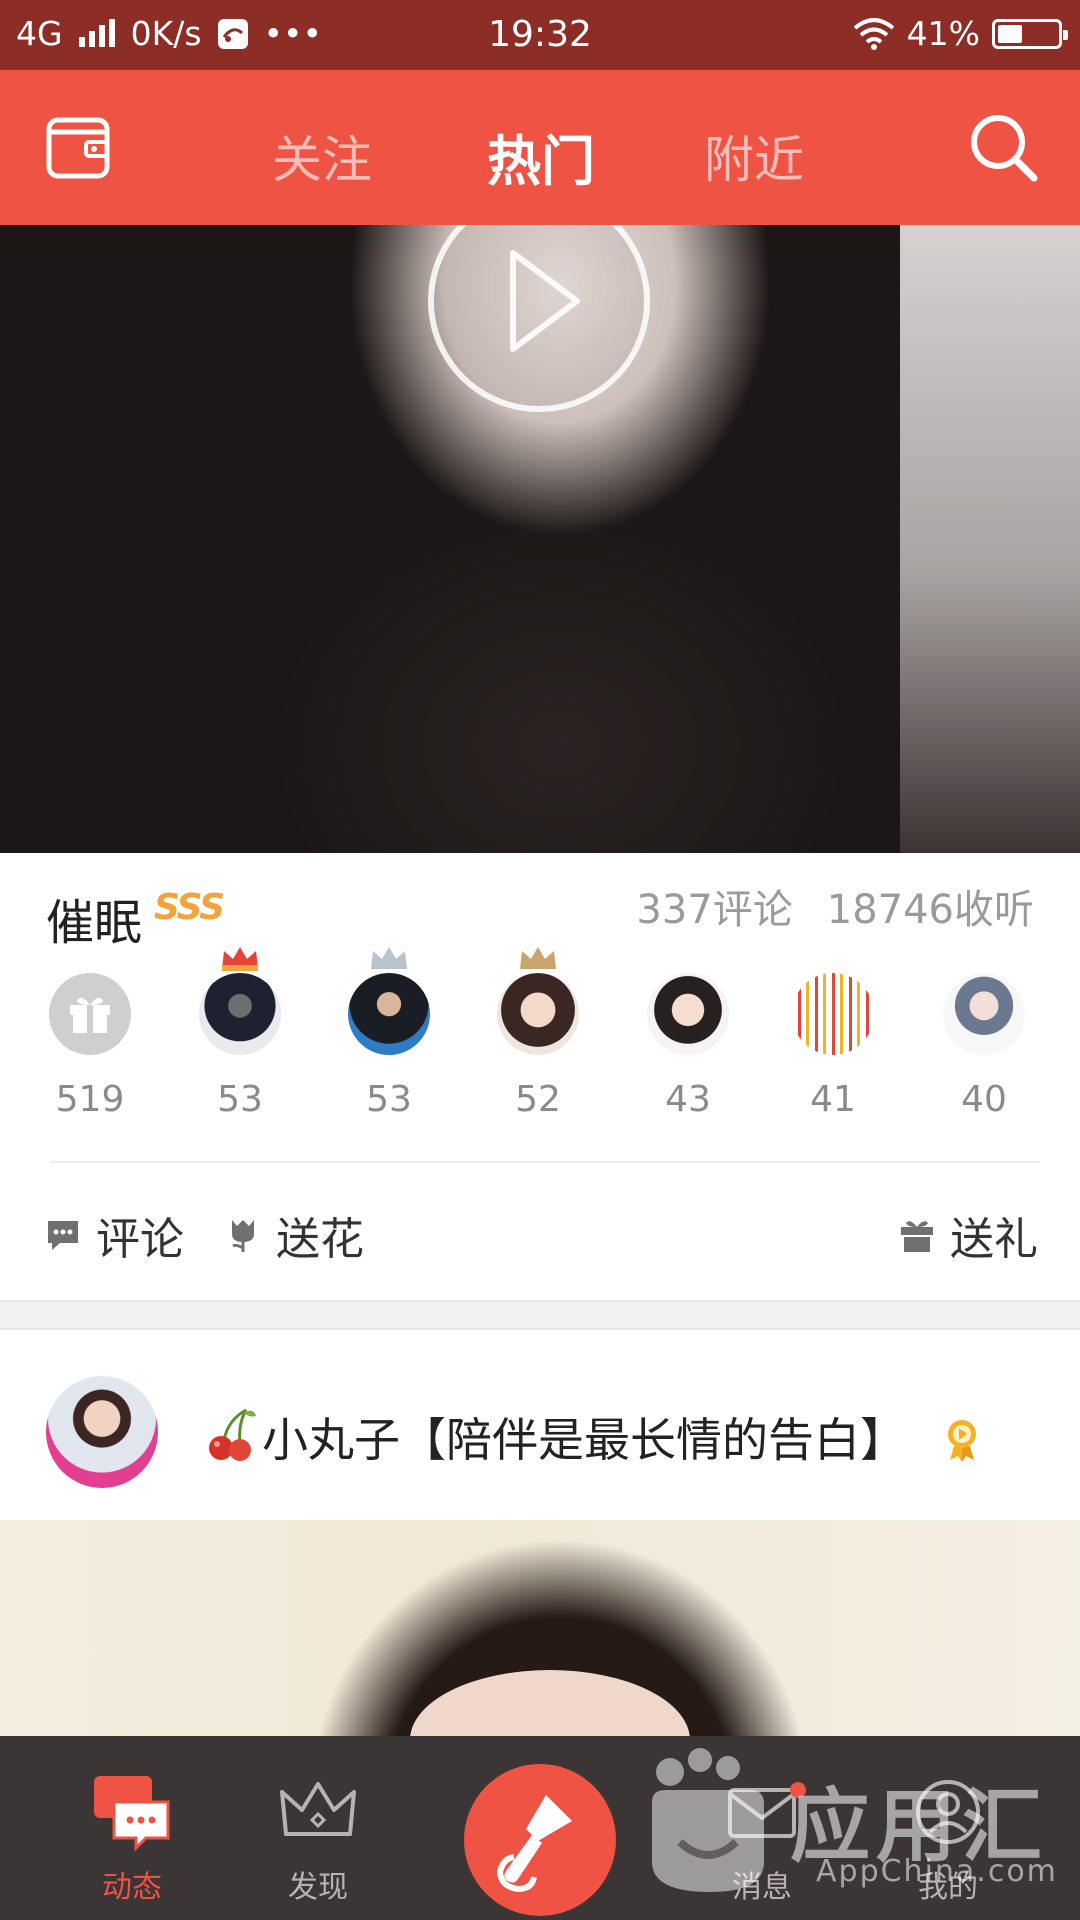  I want to click on tab-following: 关注, so click(322, 156).